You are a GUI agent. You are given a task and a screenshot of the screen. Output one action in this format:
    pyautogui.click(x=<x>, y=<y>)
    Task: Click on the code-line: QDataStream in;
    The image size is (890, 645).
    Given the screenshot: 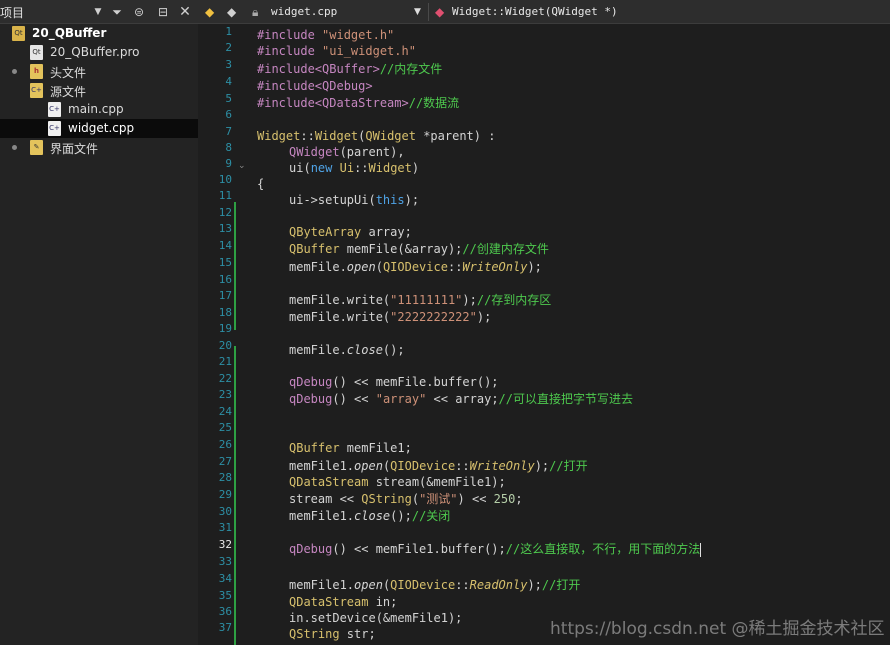 What is the action you would take?
    pyautogui.click(x=343, y=602)
    